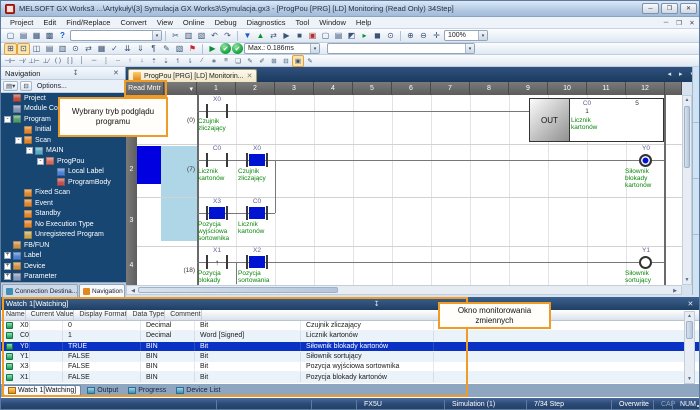 This screenshot has width=700, height=410. Describe the element at coordinates (46, 61) in the screenshot. I see `close-branch-icon: ⊥∕` at that location.